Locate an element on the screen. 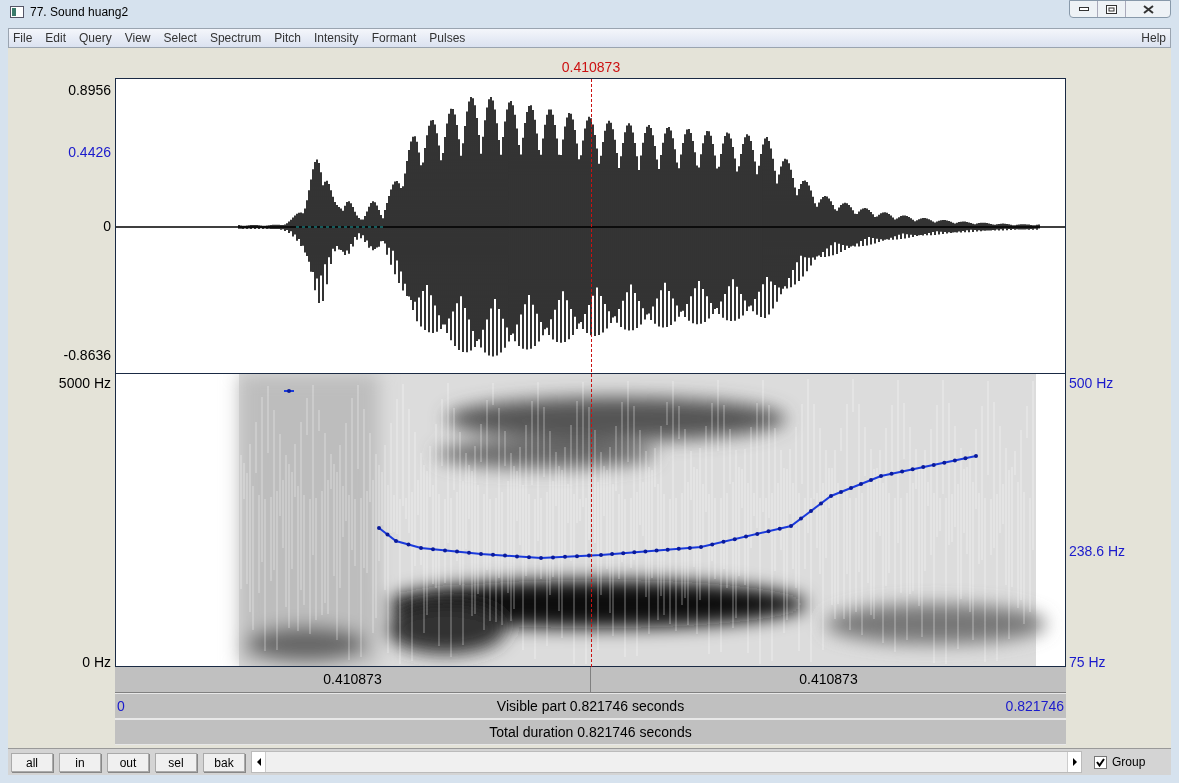  close-icon is located at coordinates (1148, 9).